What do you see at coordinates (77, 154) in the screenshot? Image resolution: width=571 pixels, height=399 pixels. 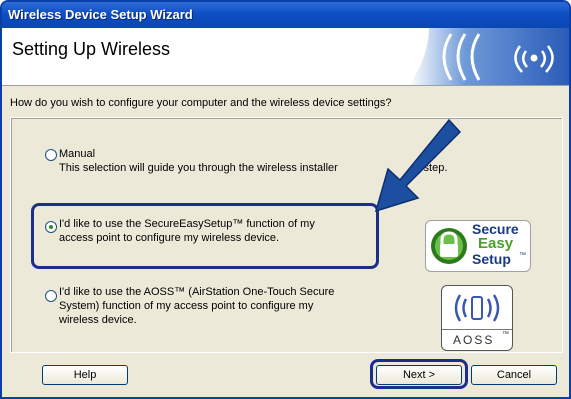 I see `manual-label: Manual` at bounding box center [77, 154].